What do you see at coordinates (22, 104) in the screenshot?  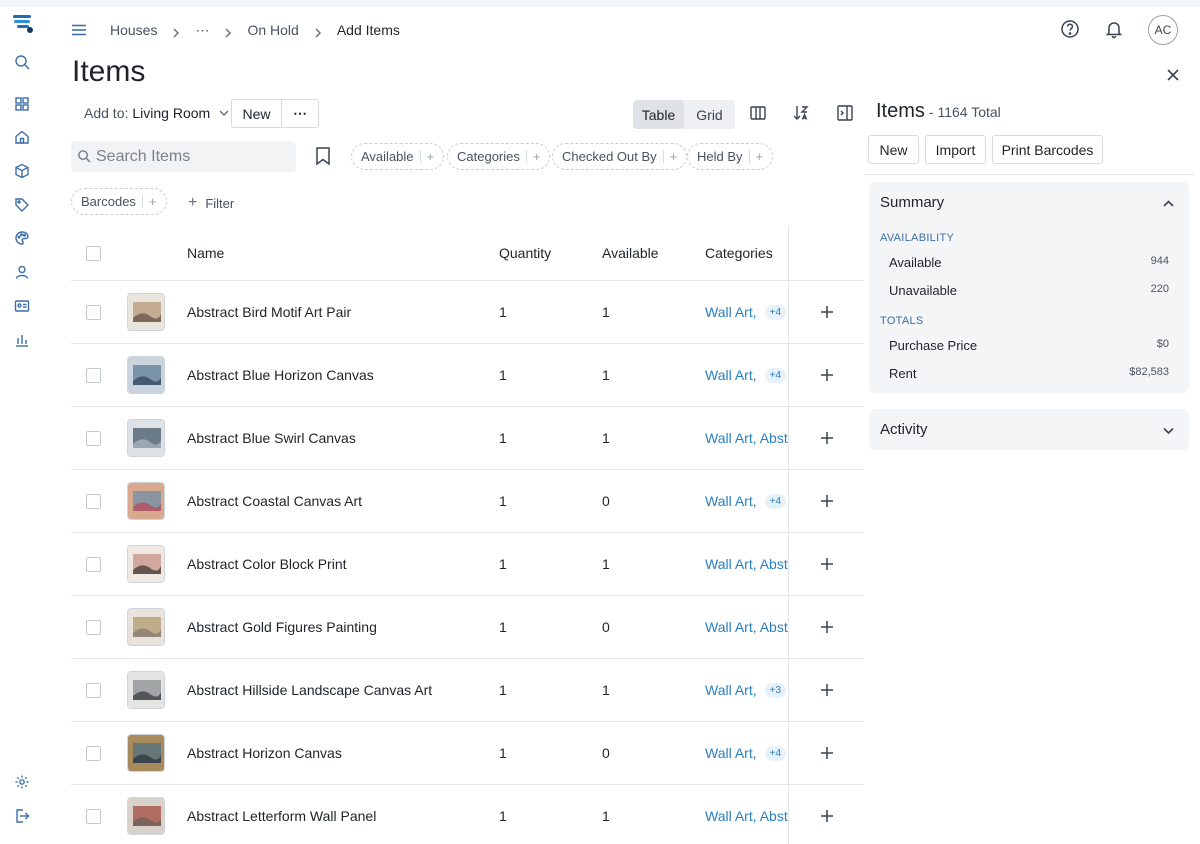 I see `dashboard-icon` at bounding box center [22, 104].